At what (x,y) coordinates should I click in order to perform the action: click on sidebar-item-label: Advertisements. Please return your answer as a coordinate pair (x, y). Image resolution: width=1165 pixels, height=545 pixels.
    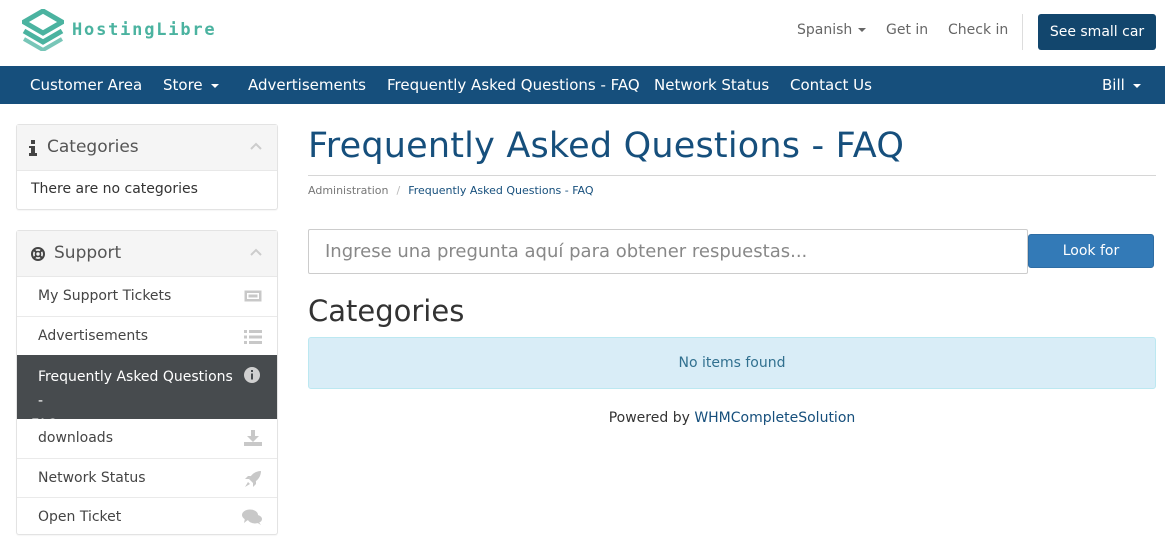
    Looking at the image, I should click on (93, 336).